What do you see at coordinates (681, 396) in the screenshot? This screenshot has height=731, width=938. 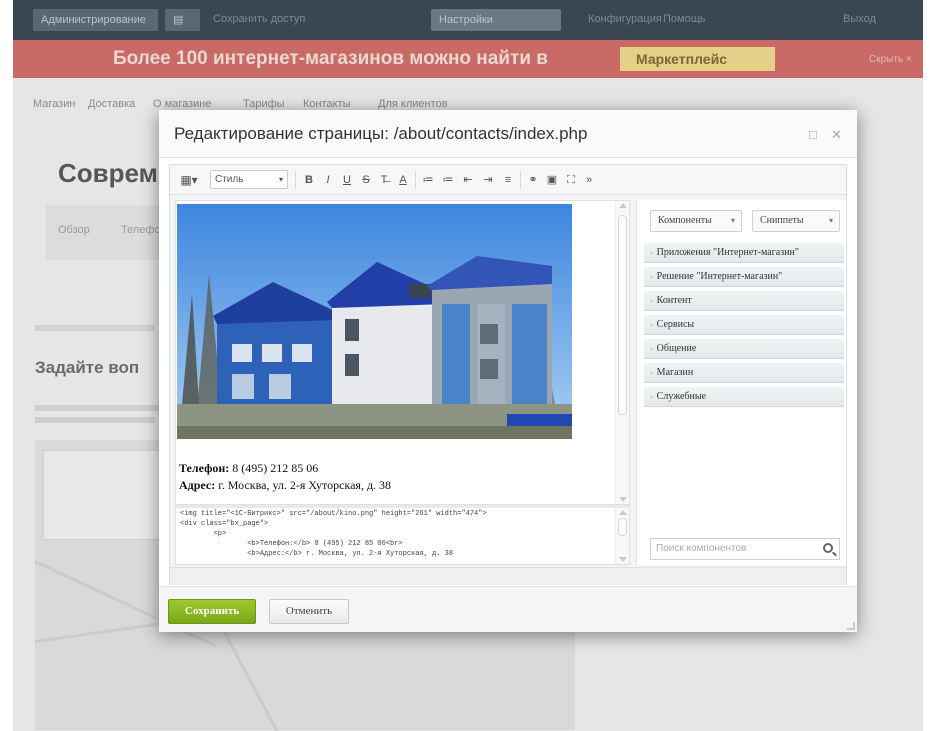 I see `component-group-label: Служебные` at bounding box center [681, 396].